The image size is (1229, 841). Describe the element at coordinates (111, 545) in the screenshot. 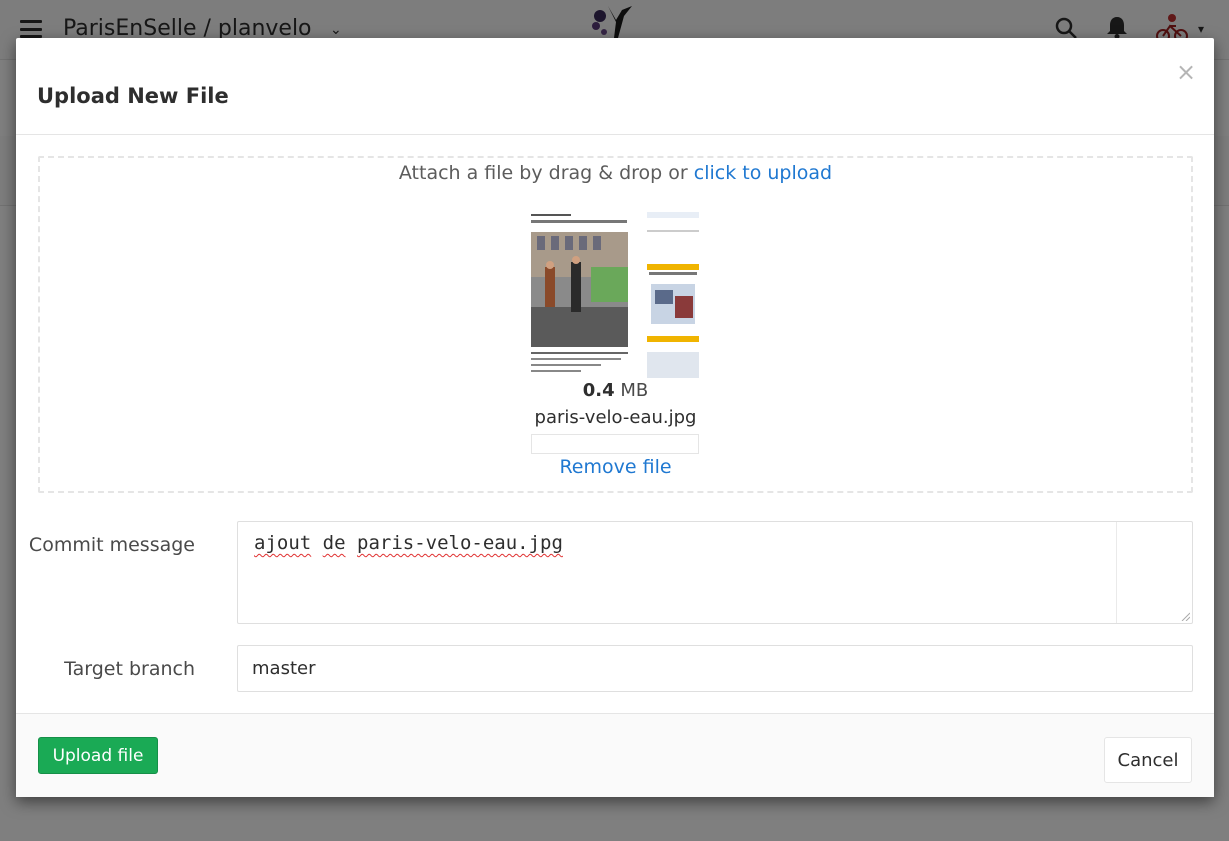

I see `commit-message-label: Commit message` at that location.